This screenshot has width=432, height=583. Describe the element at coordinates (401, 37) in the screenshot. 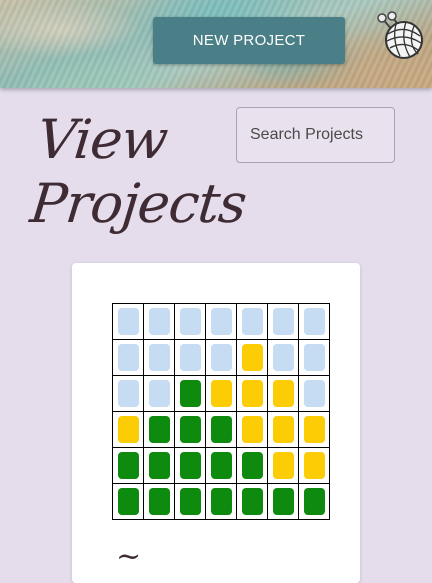

I see `yarn-ball-needles-icon` at that location.